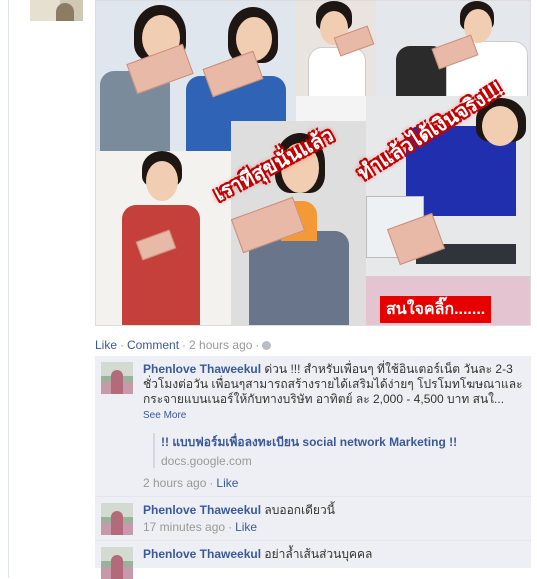 Image resolution: width=537 pixels, height=579 pixels. What do you see at coordinates (106, 345) in the screenshot?
I see `like-link: Like` at bounding box center [106, 345].